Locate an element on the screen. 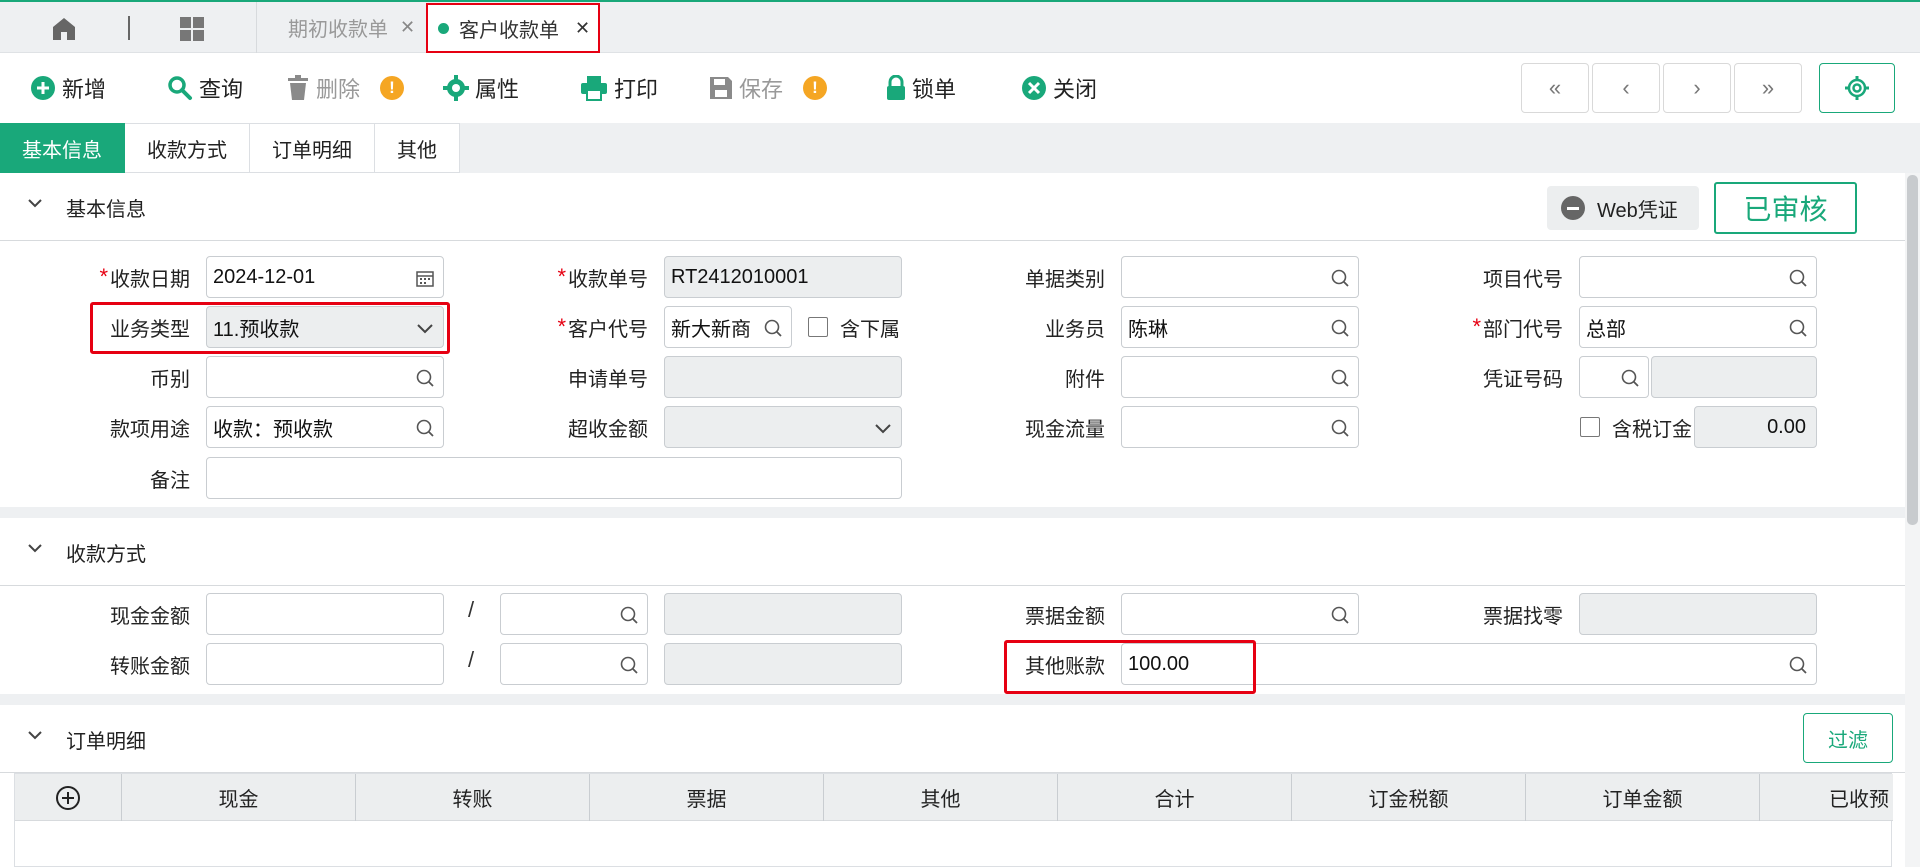 This screenshot has height=867, width=1920. save-button: 保存 ! is located at coordinates (768, 88).